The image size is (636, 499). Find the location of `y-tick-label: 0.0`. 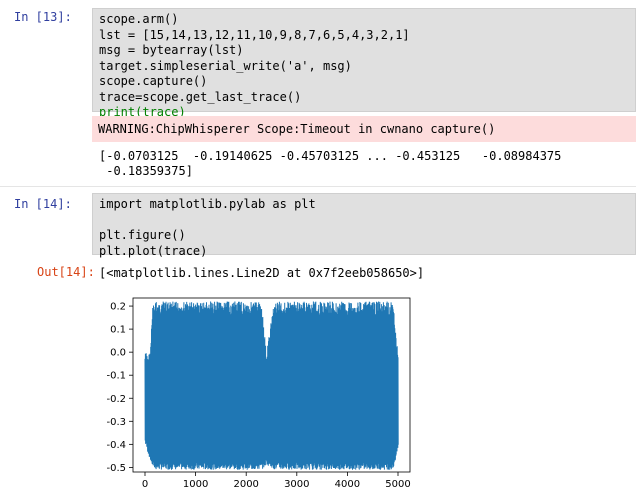

y-tick-label: 0.0 is located at coordinates (118, 353).